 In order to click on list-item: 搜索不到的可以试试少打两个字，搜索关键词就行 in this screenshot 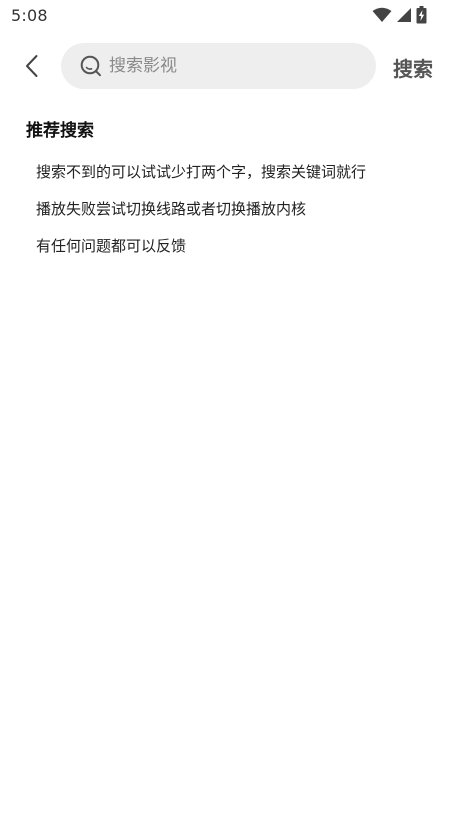, I will do `click(236, 178)`.